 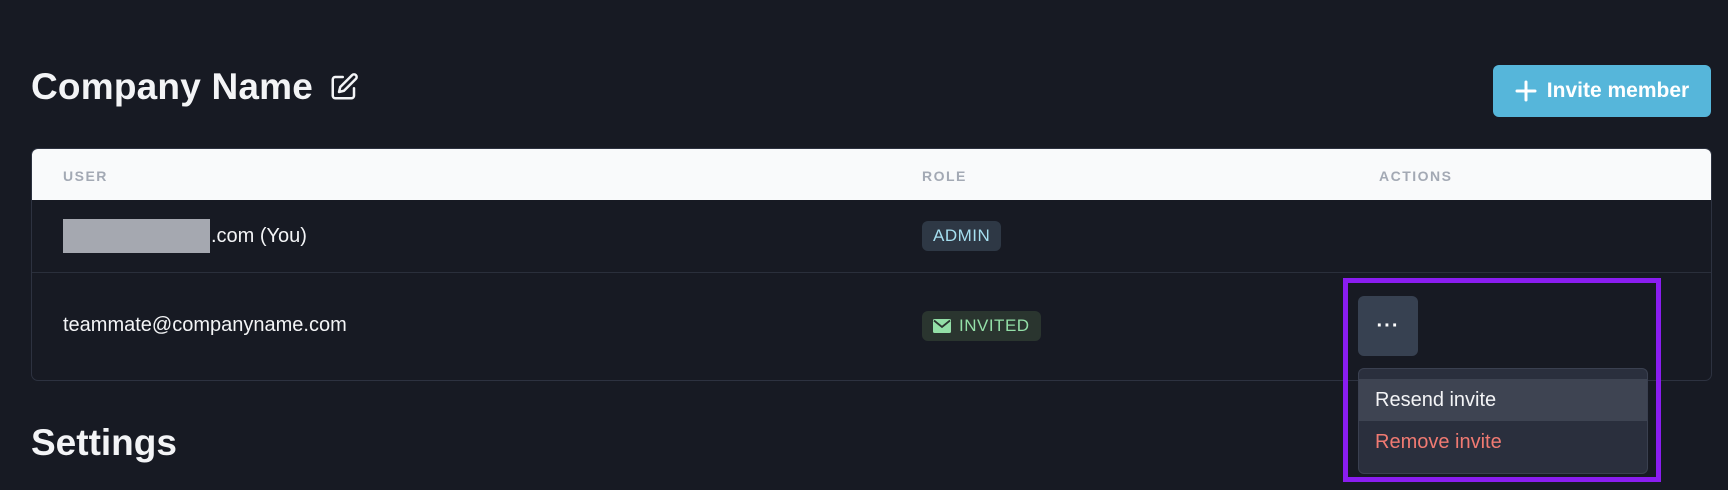 I want to click on user-cell: teammate@companyname.com, so click(x=205, y=325).